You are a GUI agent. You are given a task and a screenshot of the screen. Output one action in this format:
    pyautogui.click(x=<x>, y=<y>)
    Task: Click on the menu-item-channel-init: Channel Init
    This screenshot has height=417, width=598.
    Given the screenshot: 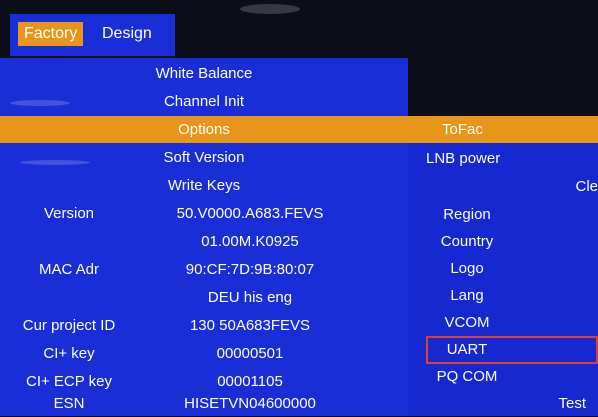 What is the action you would take?
    pyautogui.click(x=204, y=101)
    